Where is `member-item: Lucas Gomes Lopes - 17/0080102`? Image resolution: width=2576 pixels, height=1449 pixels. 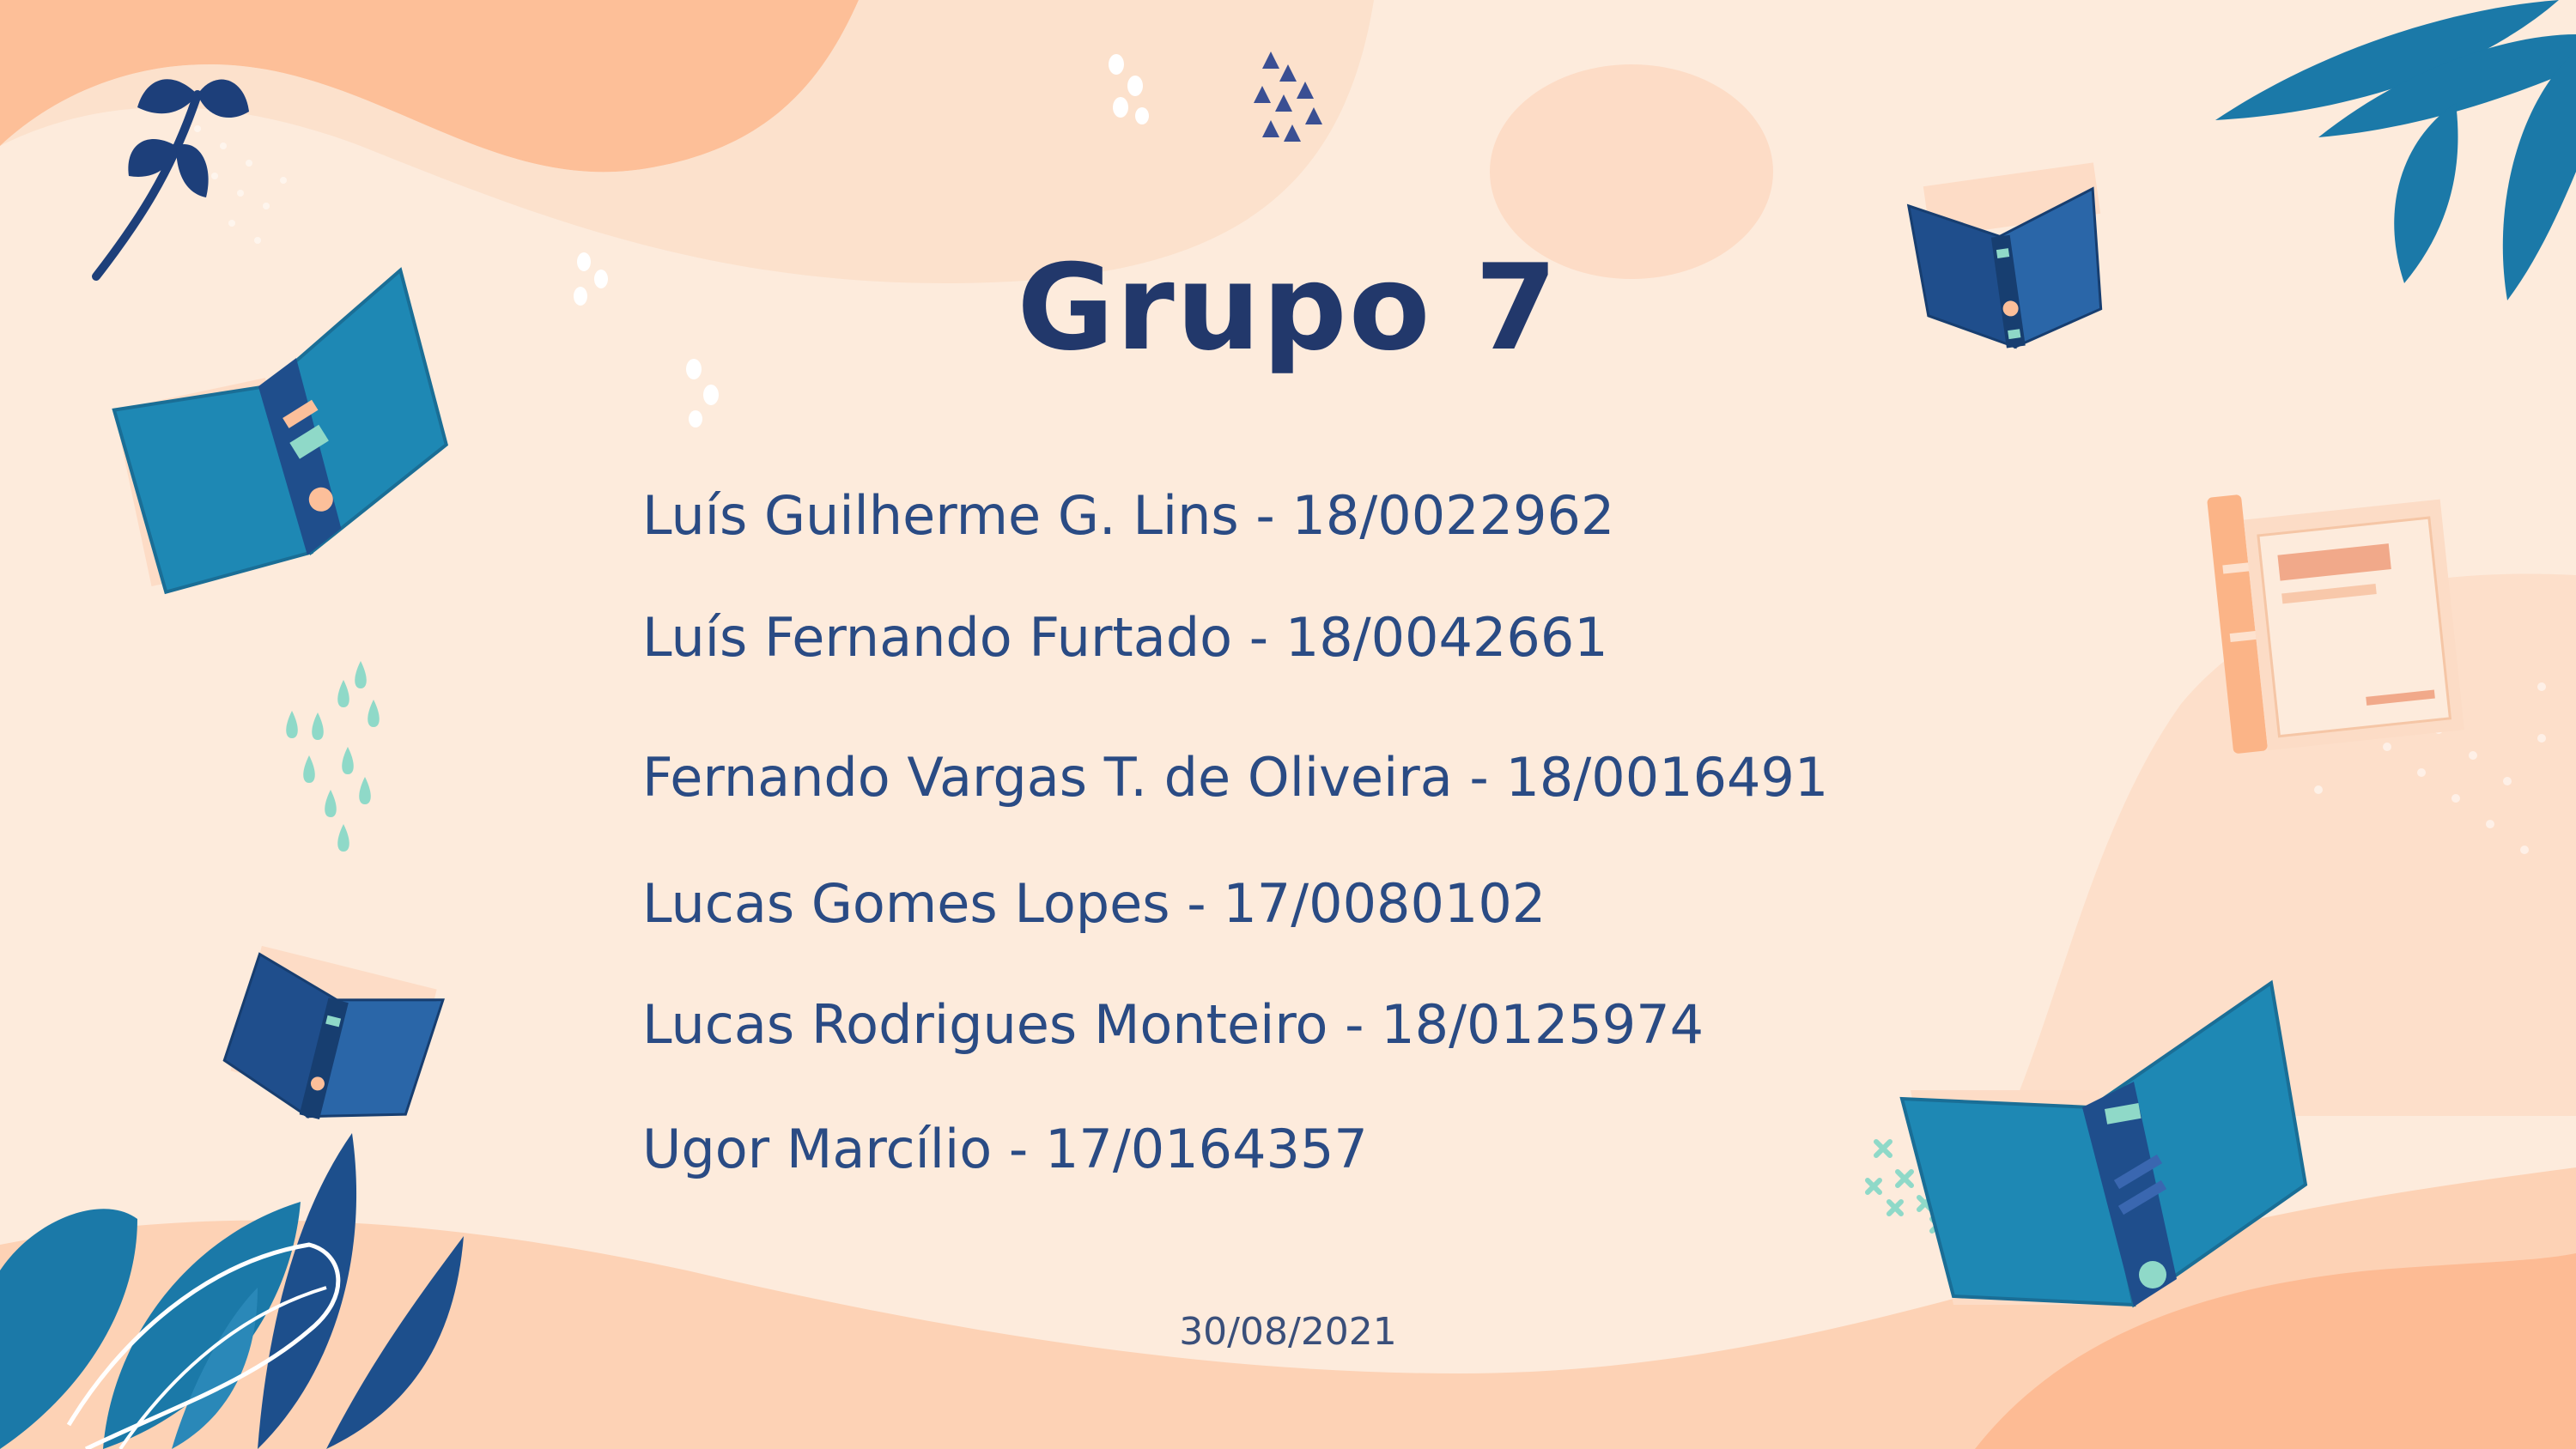 member-item: Lucas Gomes Lopes - 17/0080102 is located at coordinates (1094, 904).